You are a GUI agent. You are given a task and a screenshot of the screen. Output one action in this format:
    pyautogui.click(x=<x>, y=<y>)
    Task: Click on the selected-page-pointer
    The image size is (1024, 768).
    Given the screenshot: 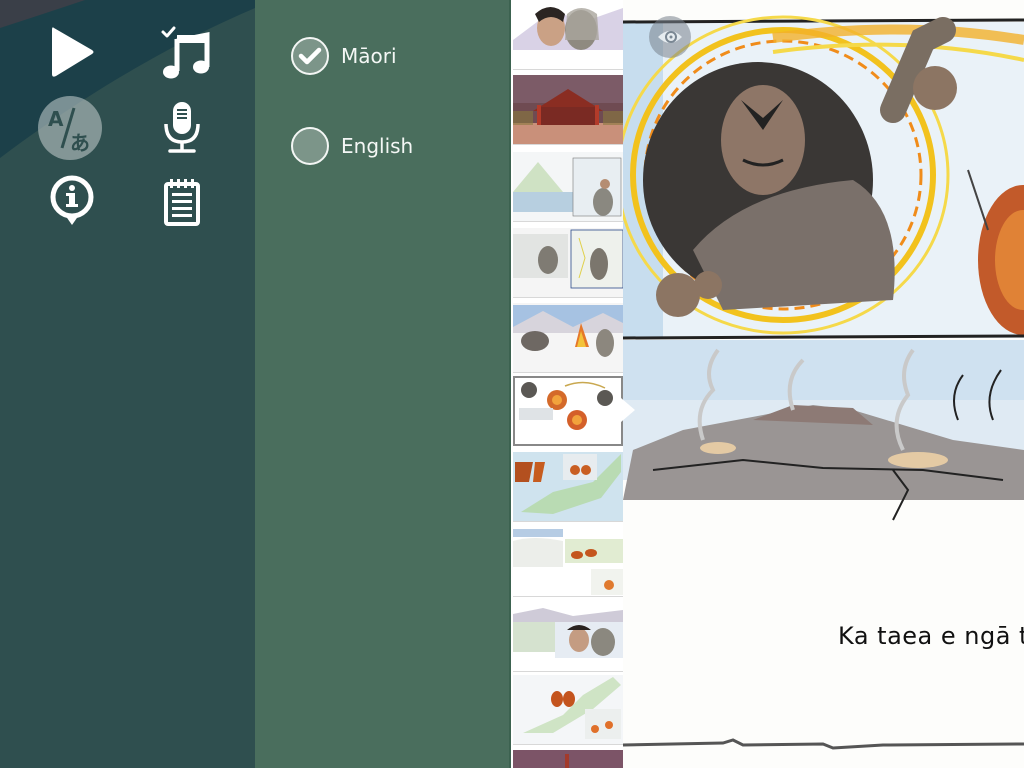 What is the action you would take?
    pyautogui.click(x=628, y=410)
    